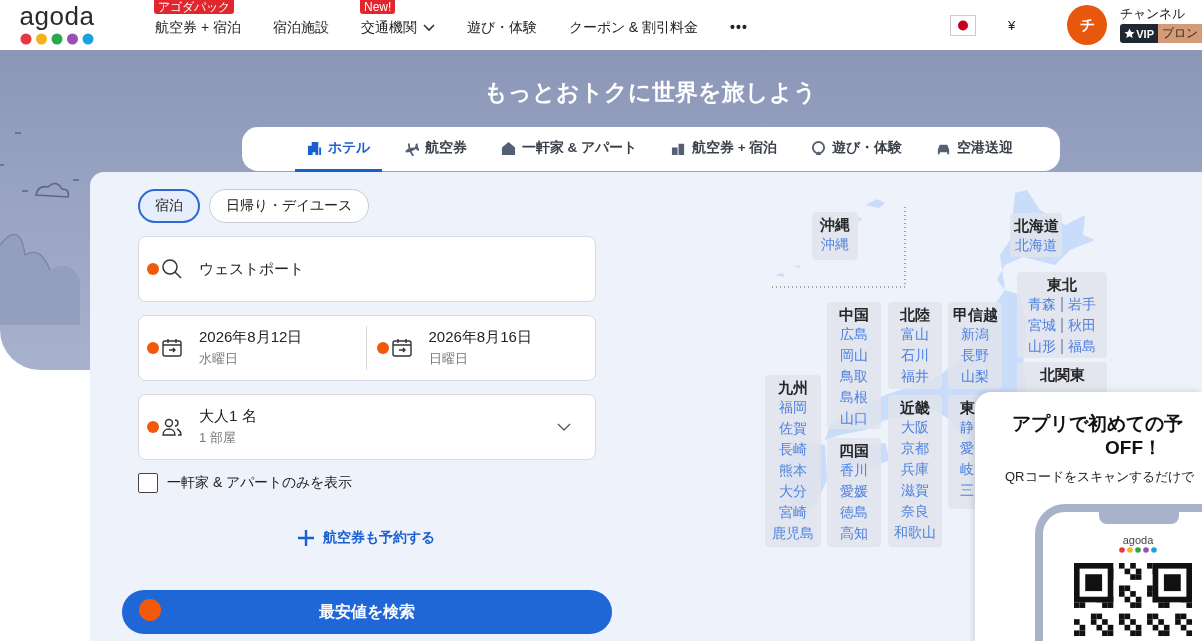  I want to click on region-name: 北関東, so click(1062, 375).